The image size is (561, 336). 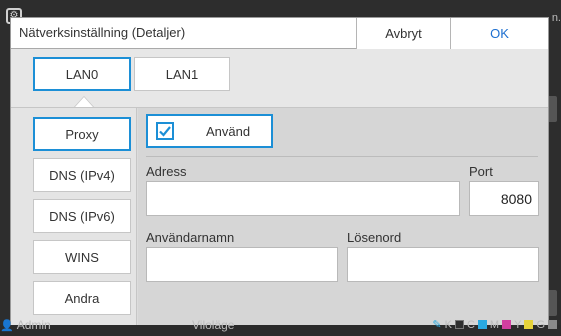 What do you see at coordinates (518, 324) in the screenshot?
I see `toner-label-y: Y` at bounding box center [518, 324].